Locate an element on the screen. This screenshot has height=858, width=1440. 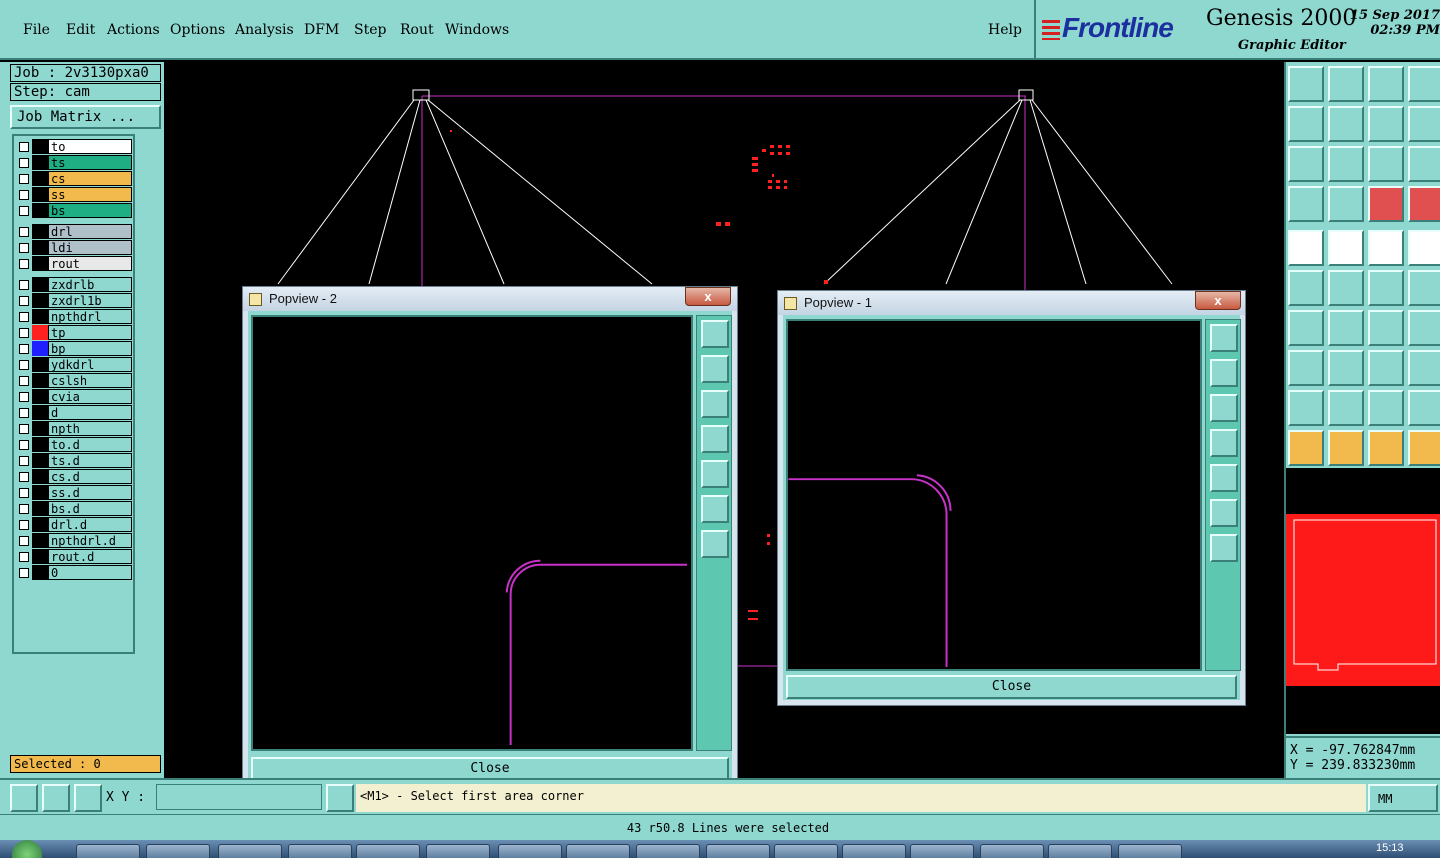
layer-name: ss is located at coordinates (90, 194).